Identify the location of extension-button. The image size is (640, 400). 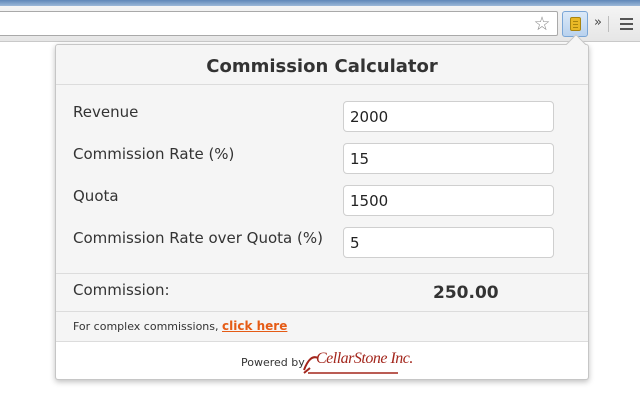
(575, 24).